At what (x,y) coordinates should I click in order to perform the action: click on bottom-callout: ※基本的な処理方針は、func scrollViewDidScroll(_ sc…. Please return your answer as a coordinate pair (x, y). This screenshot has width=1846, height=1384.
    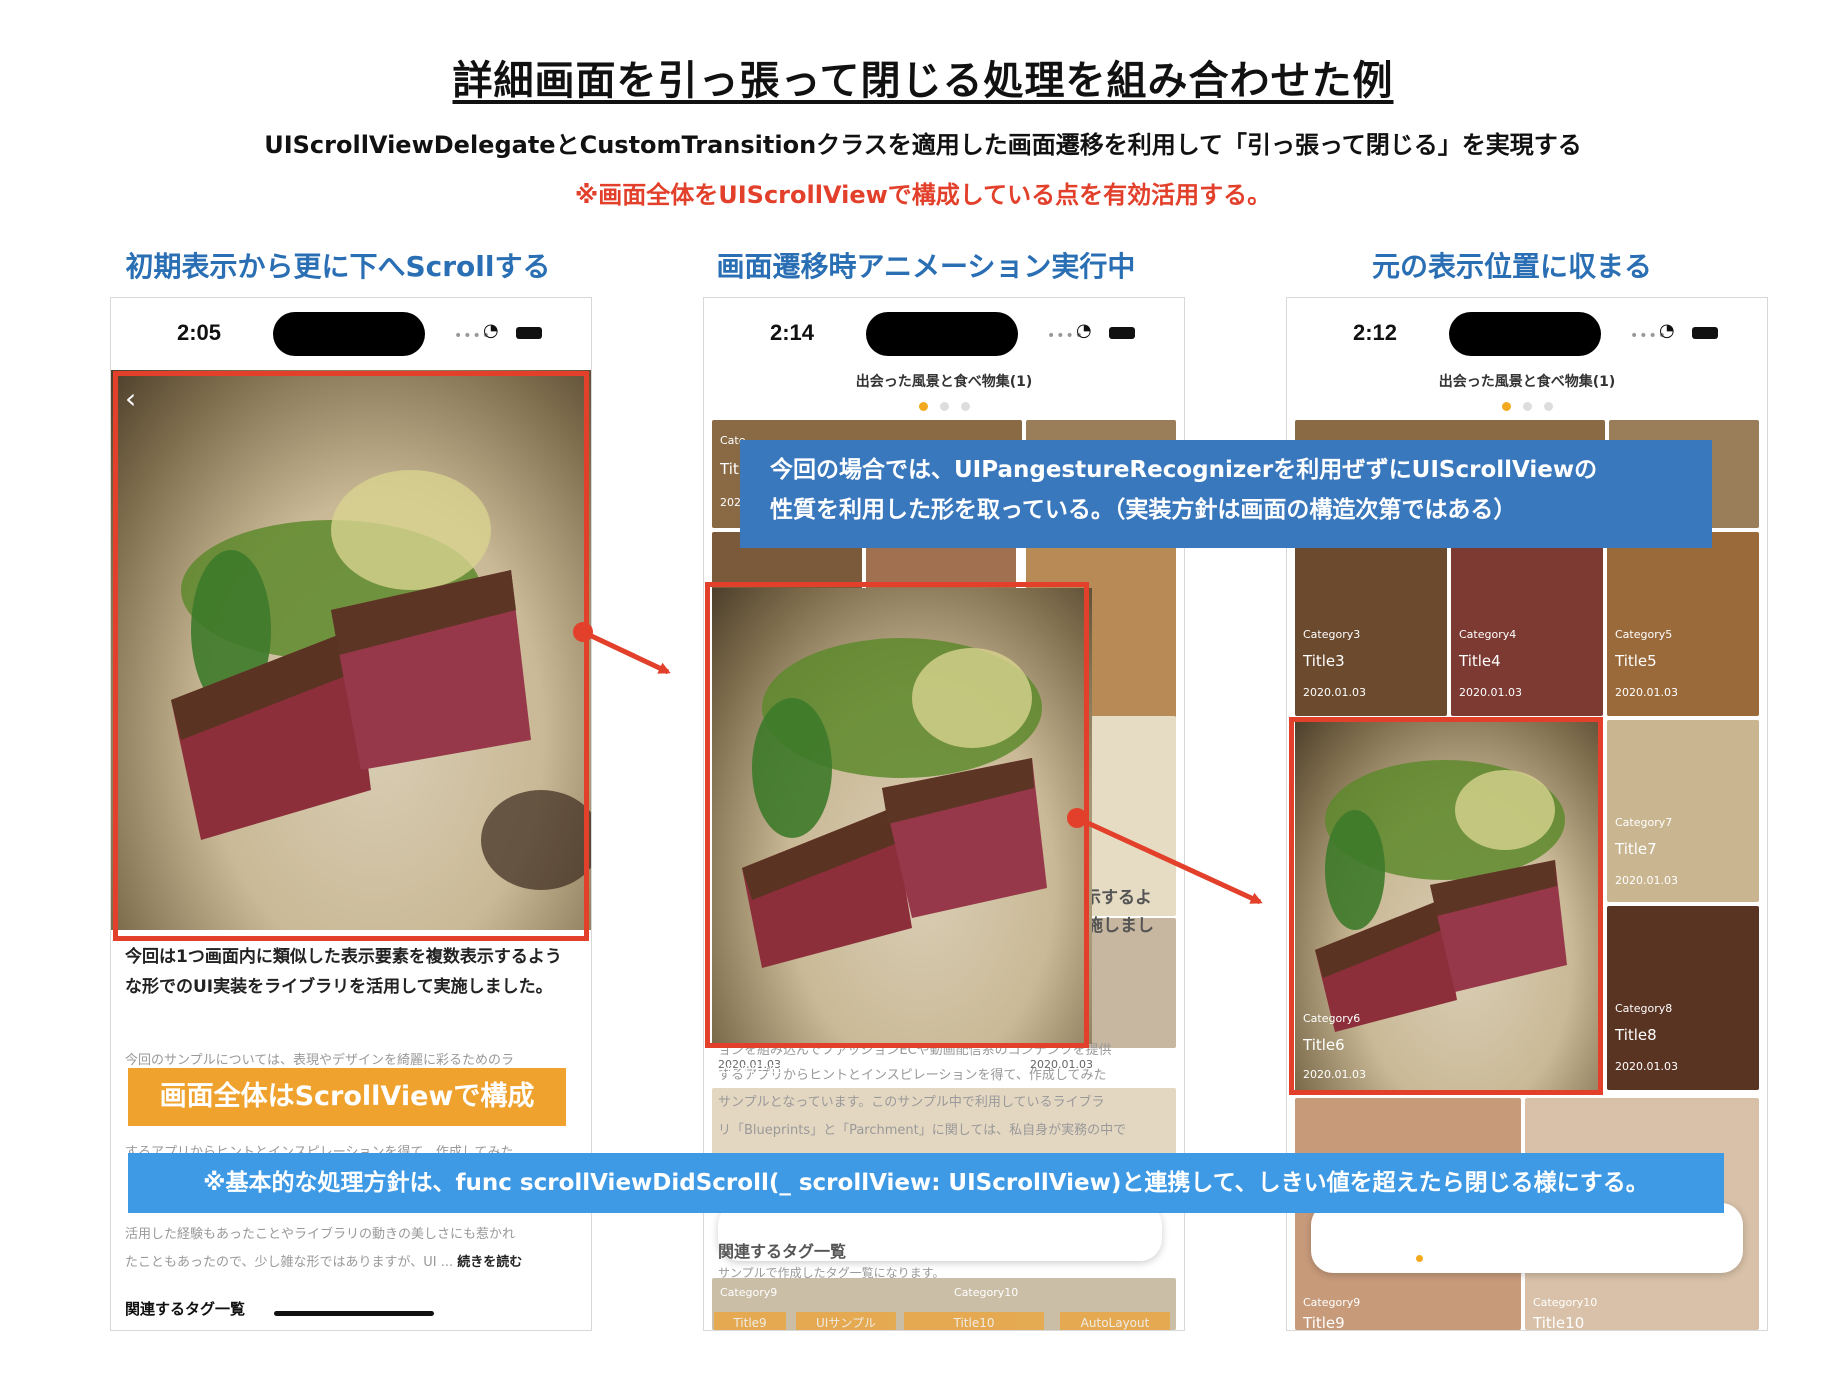
    Looking at the image, I should click on (926, 1183).